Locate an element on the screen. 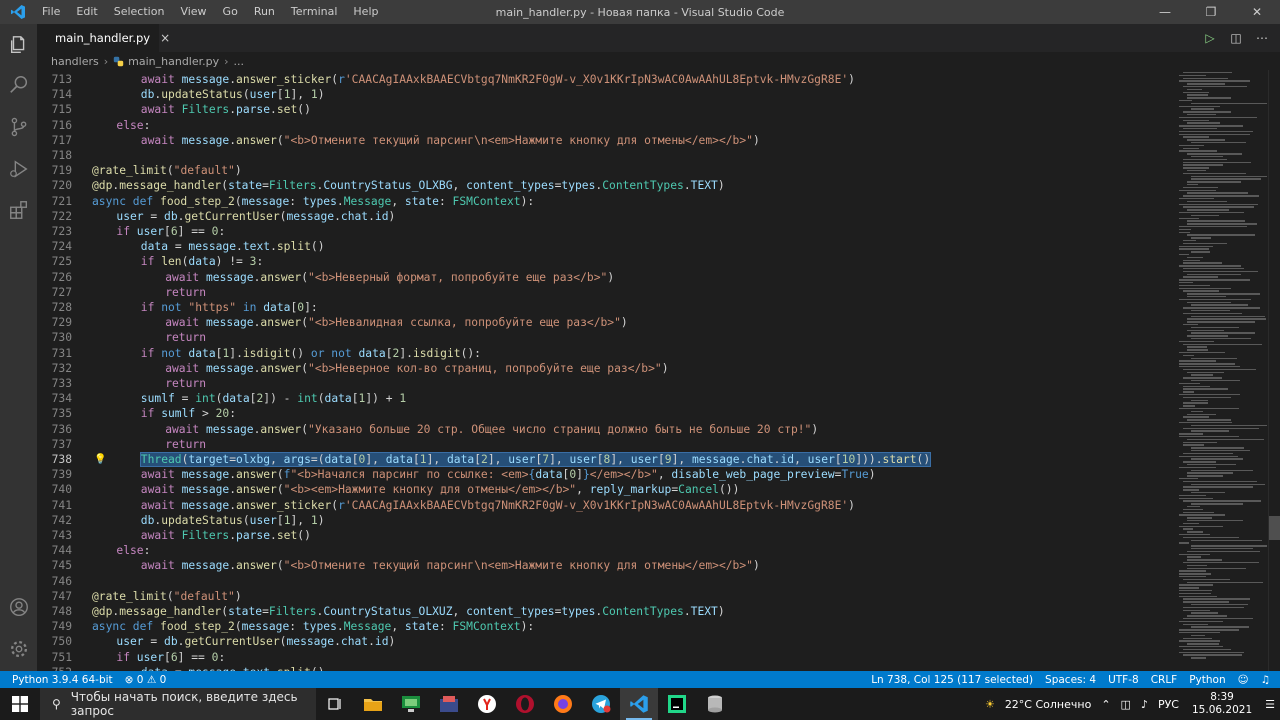  breadcrumb-folder: handlers is located at coordinates (75, 61).